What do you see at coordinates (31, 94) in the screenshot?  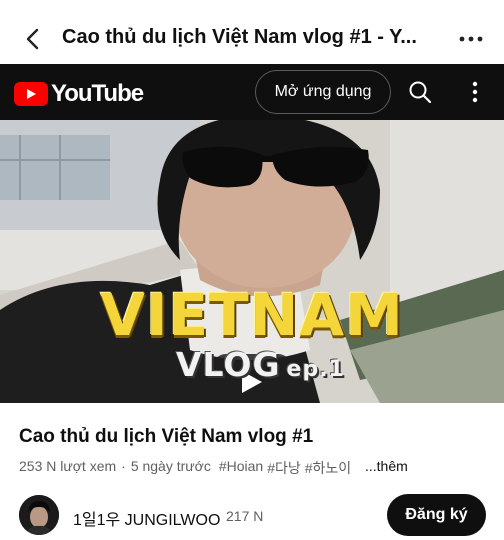 I see `youtube-logo-icon` at bounding box center [31, 94].